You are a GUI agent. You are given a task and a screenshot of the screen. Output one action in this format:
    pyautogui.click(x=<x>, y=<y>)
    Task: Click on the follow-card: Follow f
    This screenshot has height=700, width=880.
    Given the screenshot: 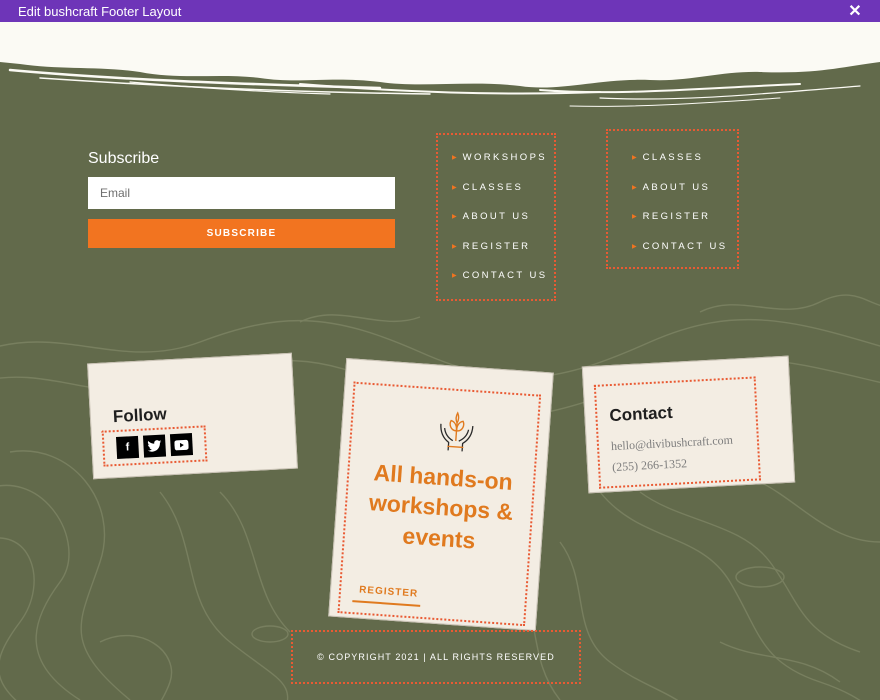 What is the action you would take?
    pyautogui.click(x=192, y=416)
    